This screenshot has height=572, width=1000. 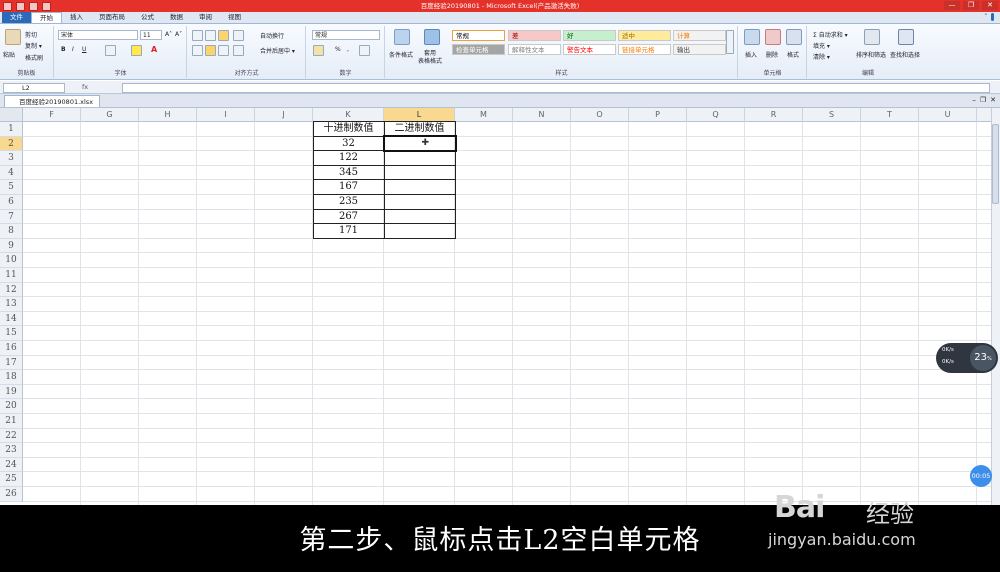 What do you see at coordinates (85, 87) in the screenshot?
I see `insert-function-button: fx` at bounding box center [85, 87].